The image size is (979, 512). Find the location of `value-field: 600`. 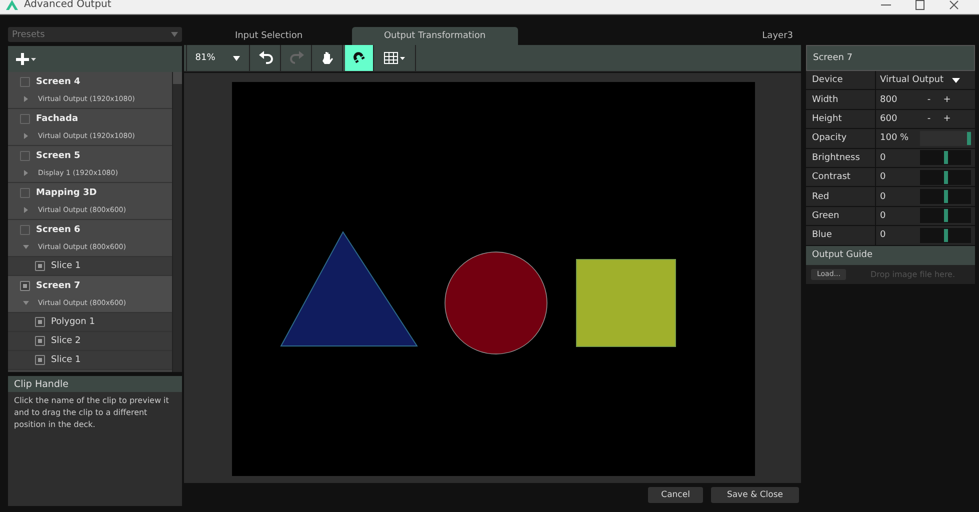

value-field: 600 is located at coordinates (900, 119).